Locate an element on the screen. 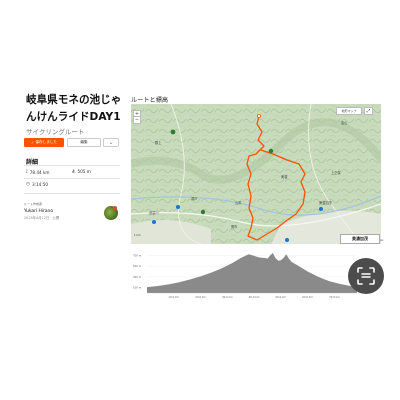  place-label: 金山 is located at coordinates (344, 122).